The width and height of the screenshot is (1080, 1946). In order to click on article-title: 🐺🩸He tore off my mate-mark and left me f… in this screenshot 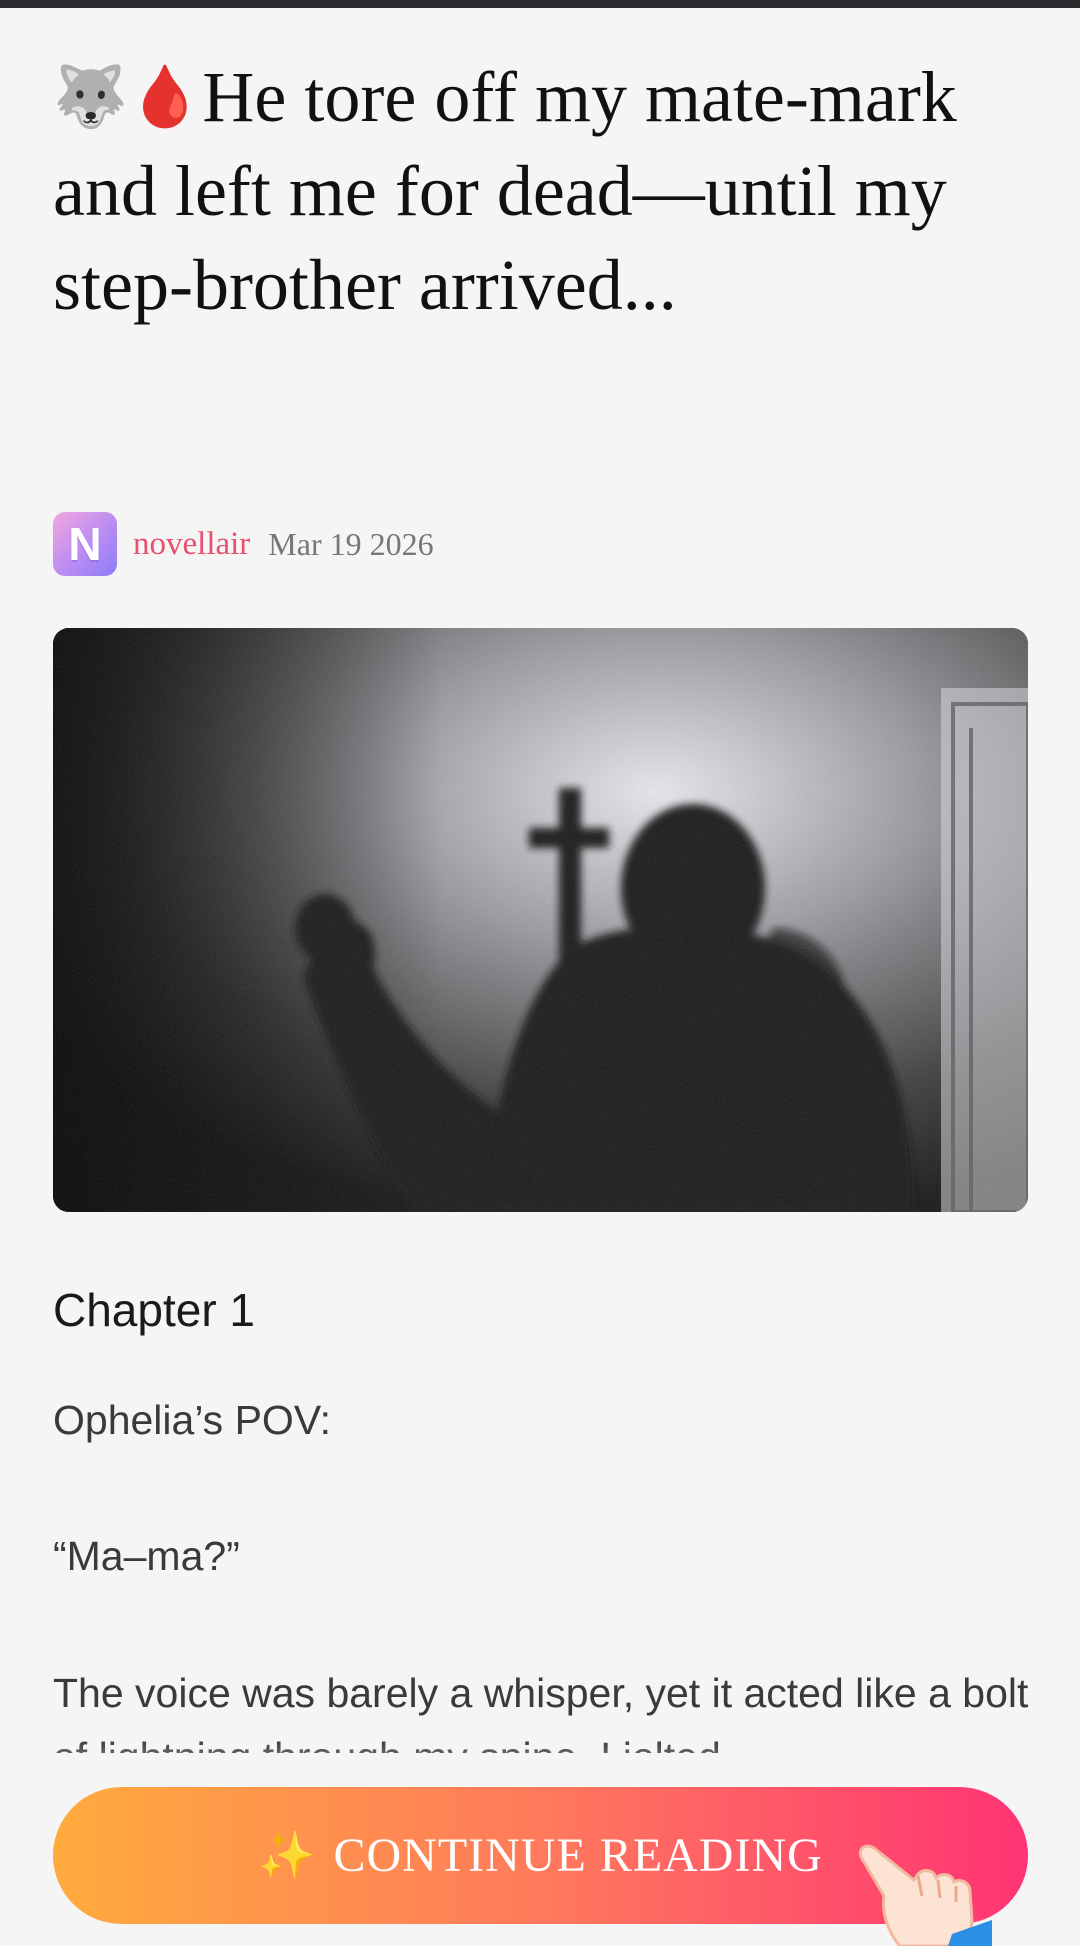, I will do `click(543, 191)`.